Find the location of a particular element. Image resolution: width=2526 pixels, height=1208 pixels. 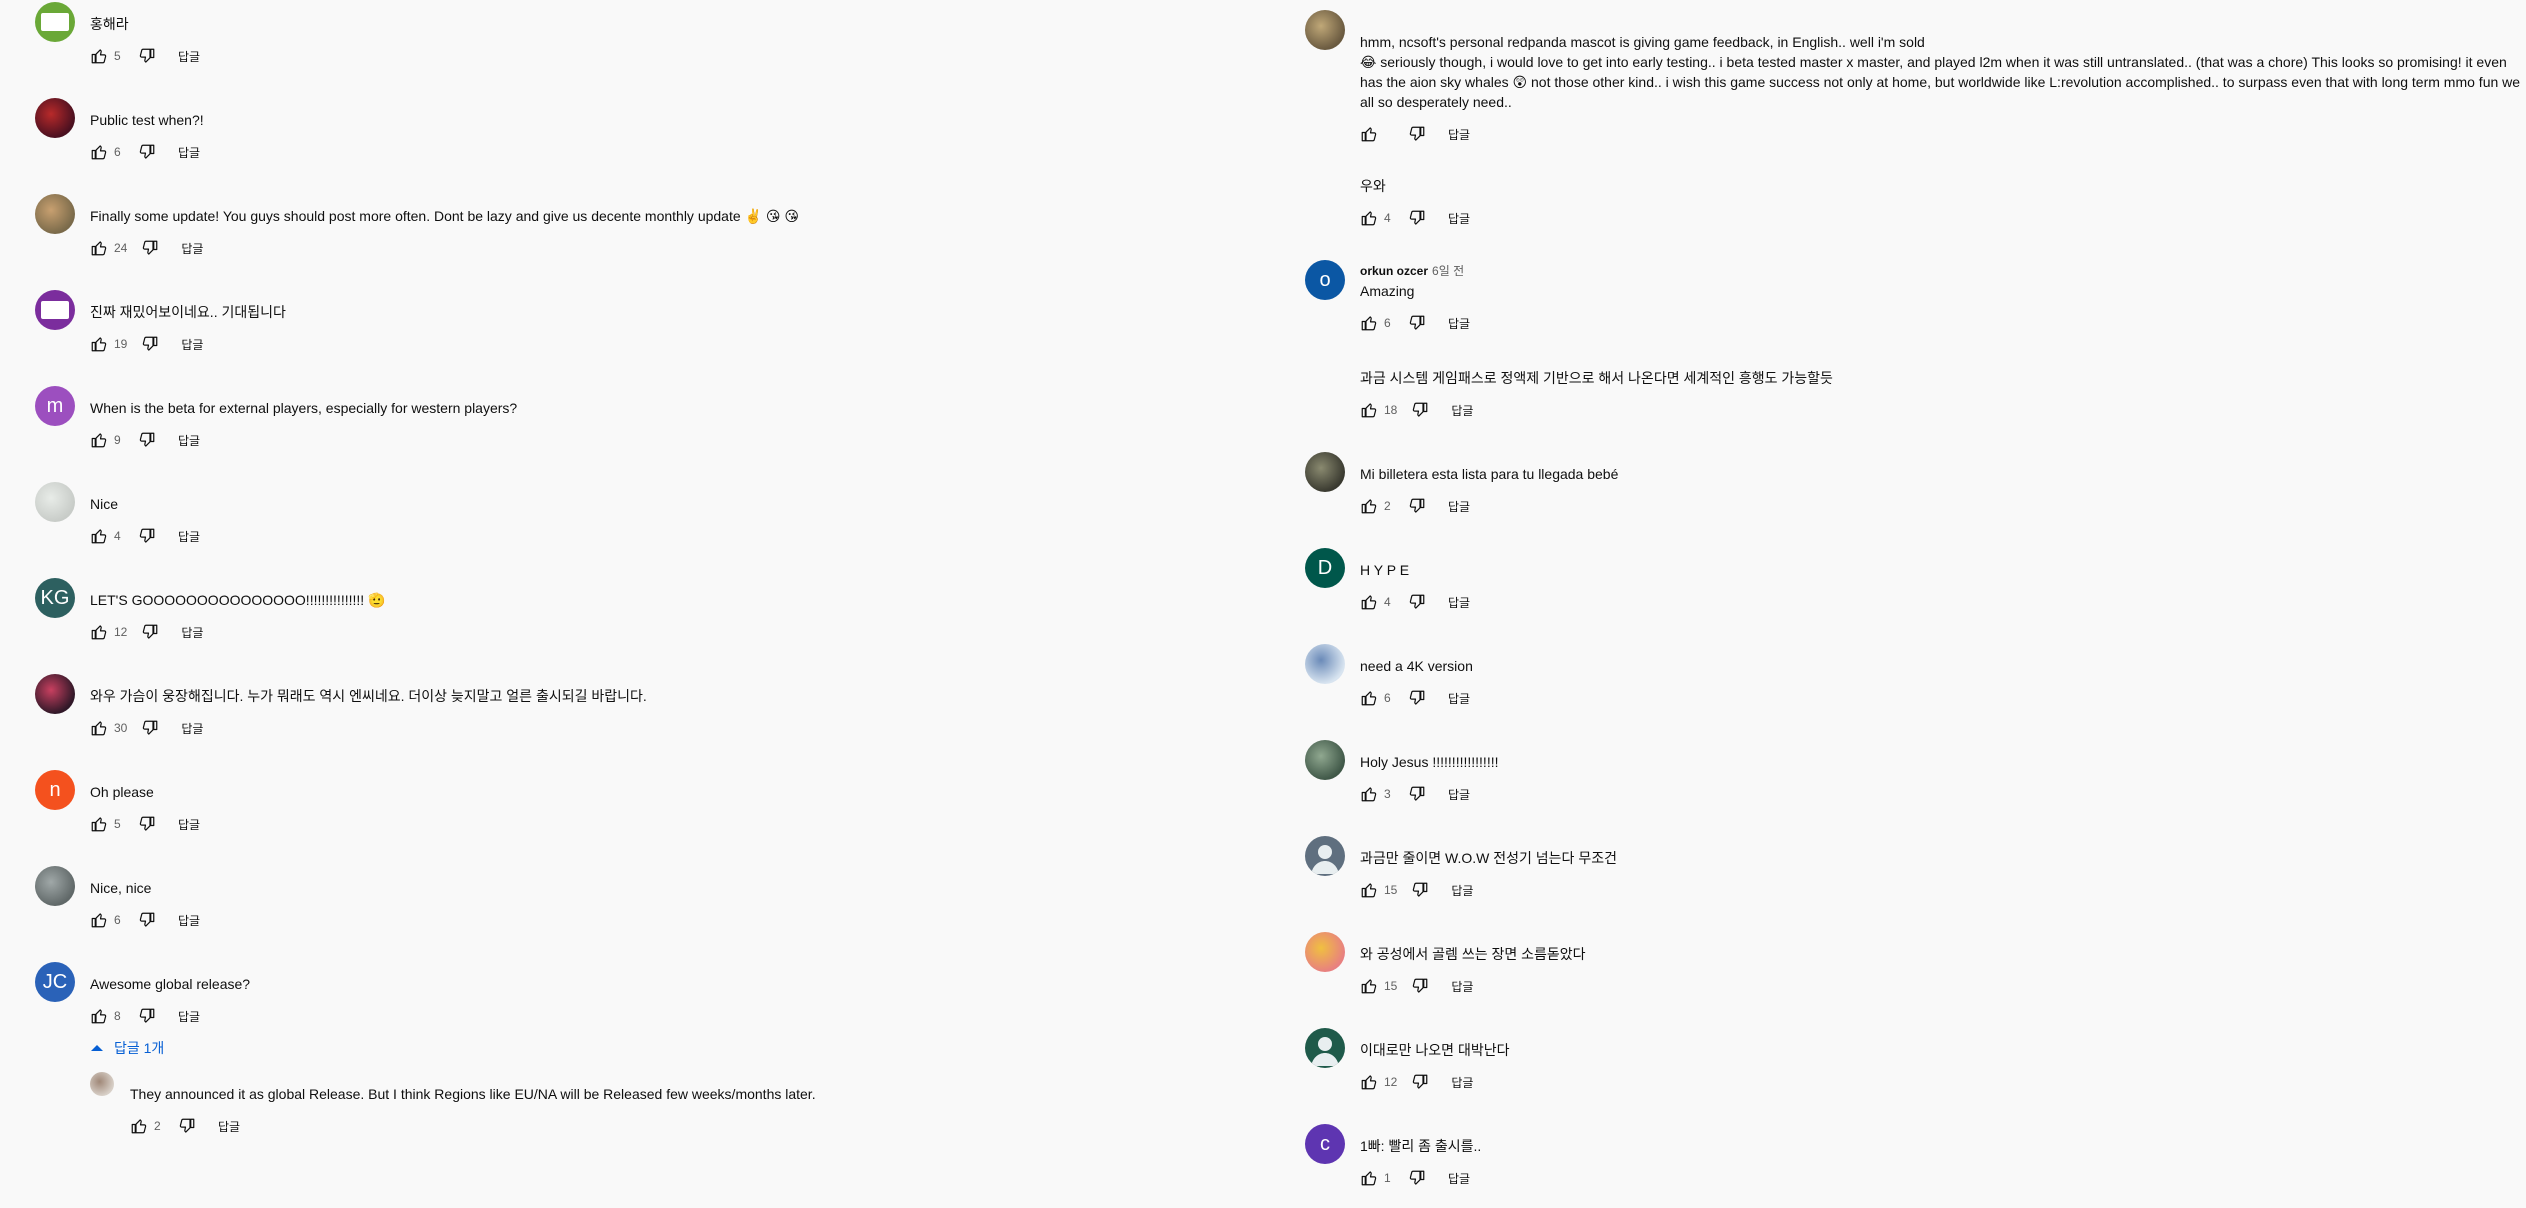

avatar-letter: n is located at coordinates (55, 790).